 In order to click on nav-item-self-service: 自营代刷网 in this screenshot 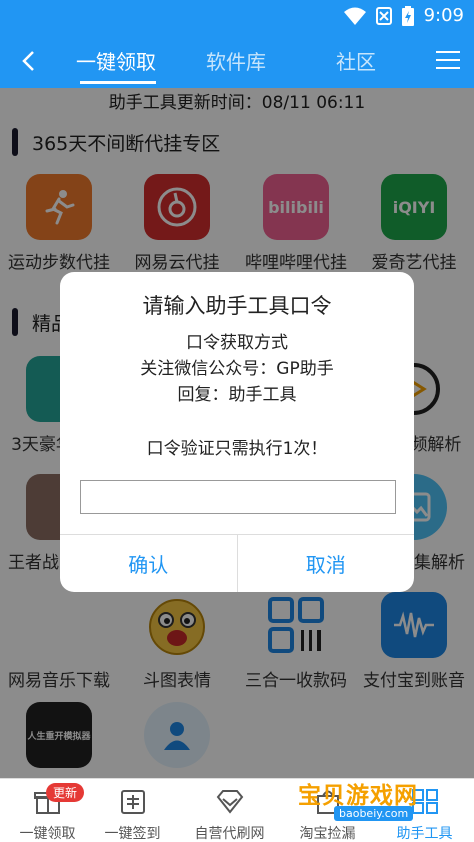, I will do `click(229, 810)`.